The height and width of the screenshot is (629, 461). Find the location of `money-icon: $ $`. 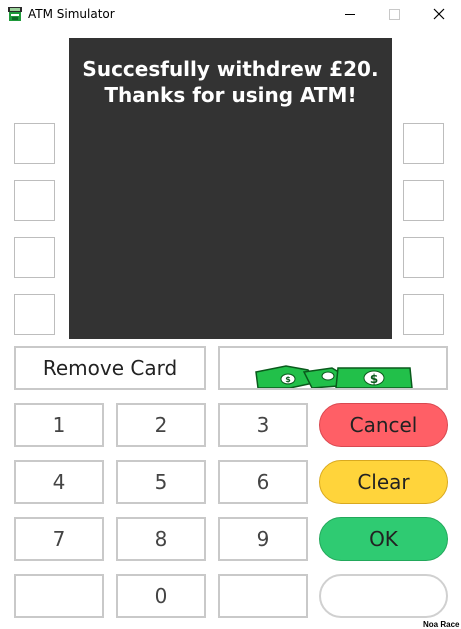

money-icon: $ $ is located at coordinates (334, 376).